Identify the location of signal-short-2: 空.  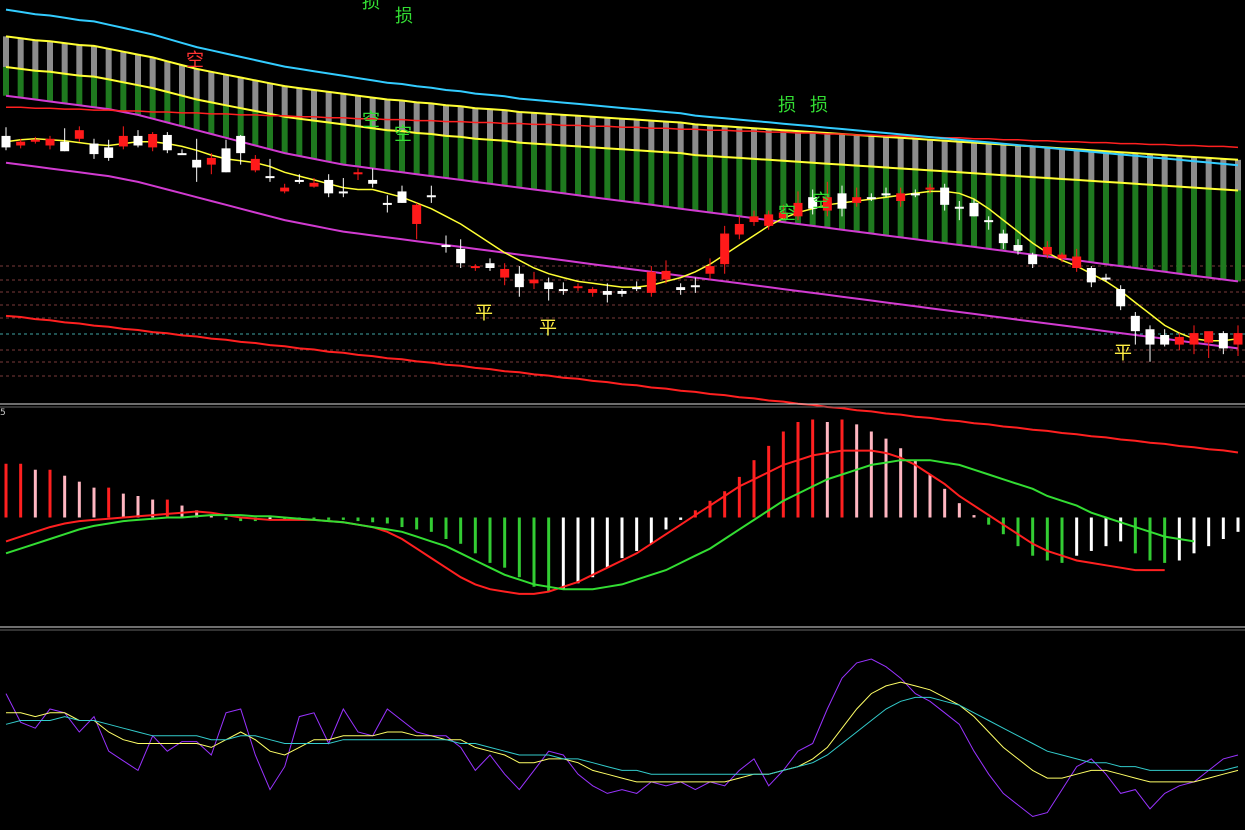
(371, 120).